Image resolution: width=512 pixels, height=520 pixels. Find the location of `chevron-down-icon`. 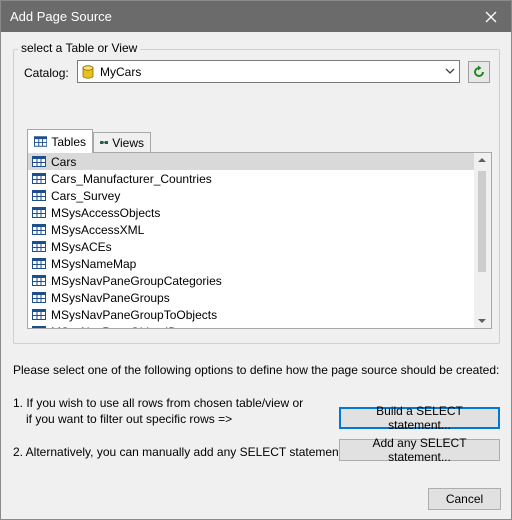

chevron-down-icon is located at coordinates (450, 71).